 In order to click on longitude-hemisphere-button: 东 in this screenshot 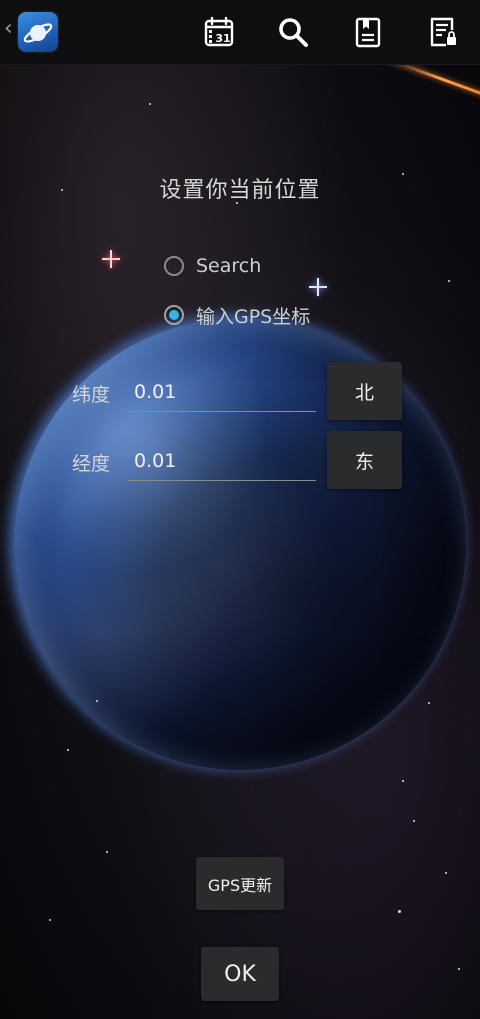, I will do `click(364, 460)`.